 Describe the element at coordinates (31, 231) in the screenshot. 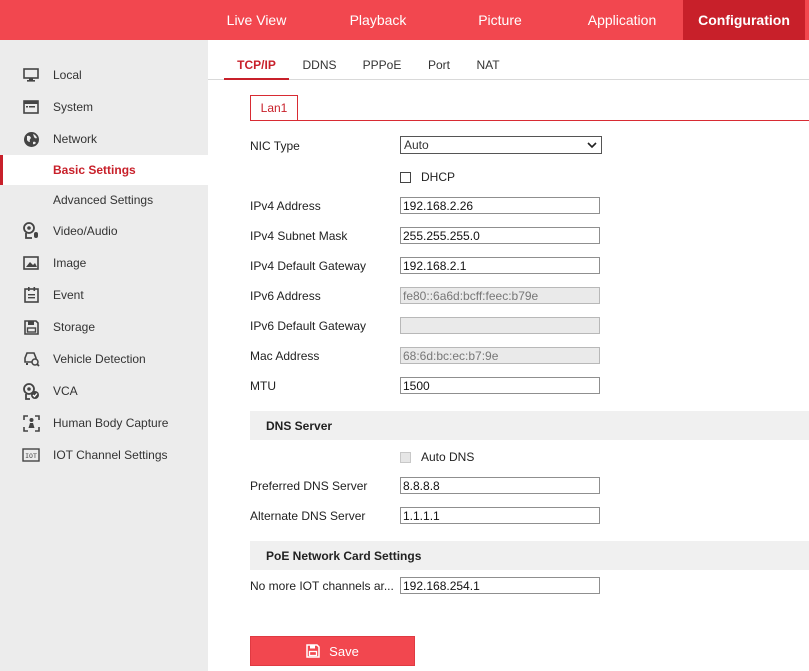

I see `camera-mic-icon` at that location.